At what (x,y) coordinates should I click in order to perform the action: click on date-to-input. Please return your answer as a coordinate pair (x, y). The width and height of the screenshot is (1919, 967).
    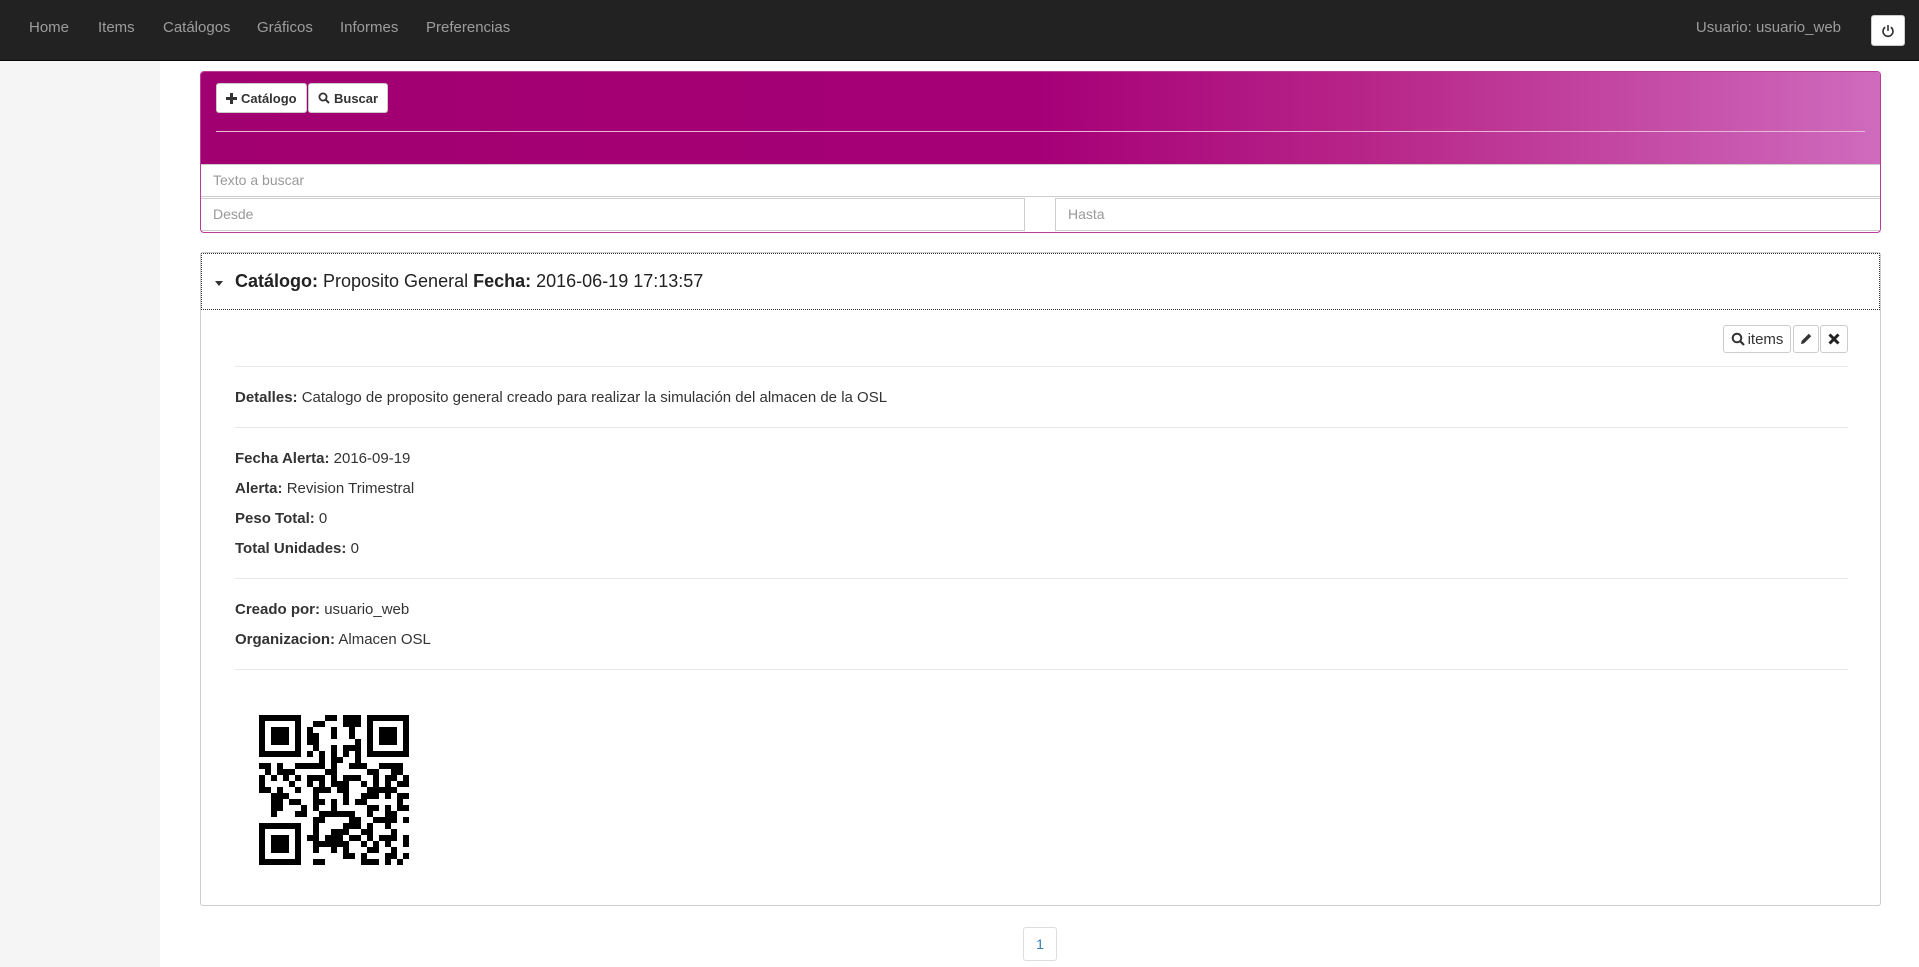
    Looking at the image, I should click on (1467, 214).